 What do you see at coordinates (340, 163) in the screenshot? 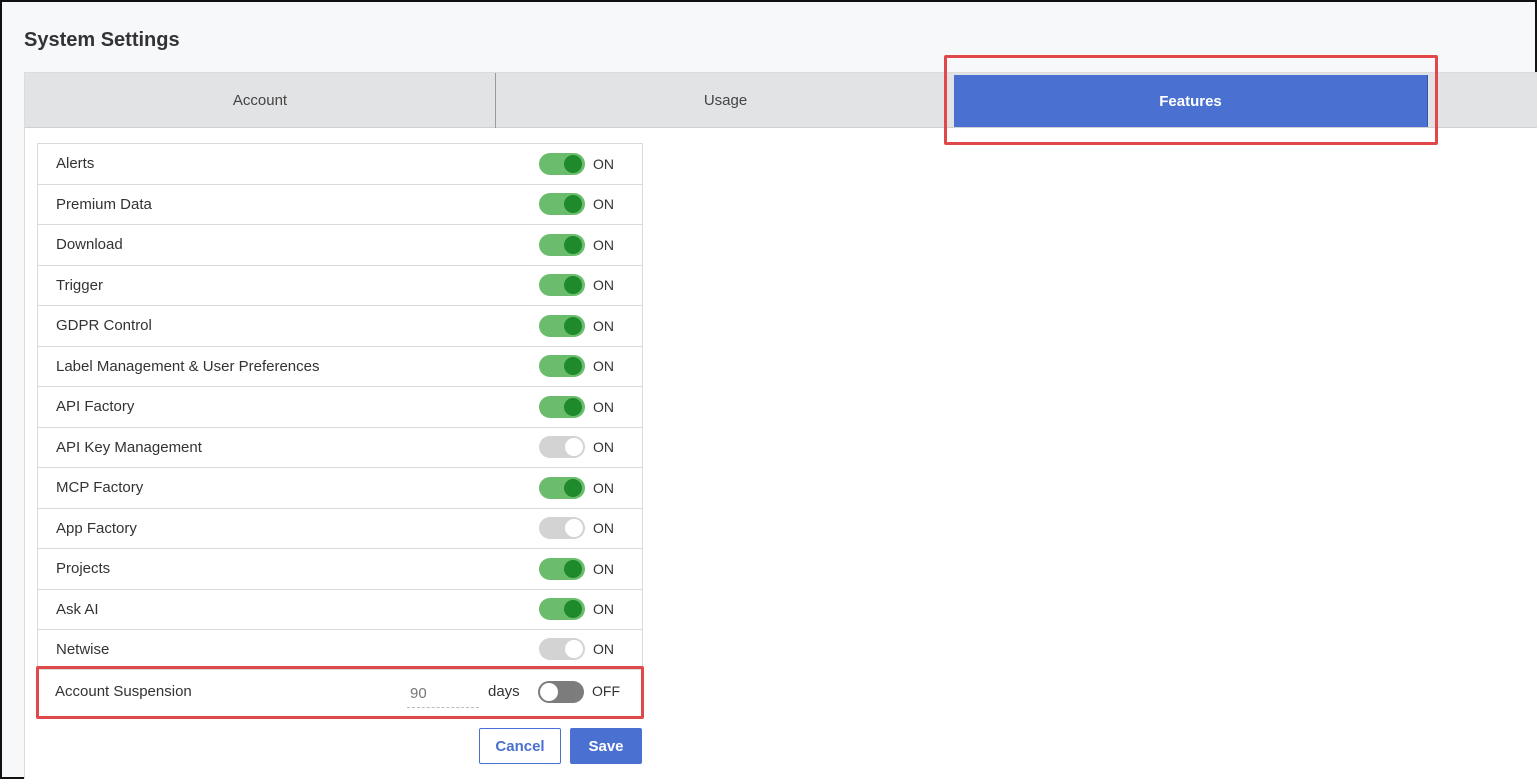
I see `feature-row-alerts: Alerts ON` at bounding box center [340, 163].